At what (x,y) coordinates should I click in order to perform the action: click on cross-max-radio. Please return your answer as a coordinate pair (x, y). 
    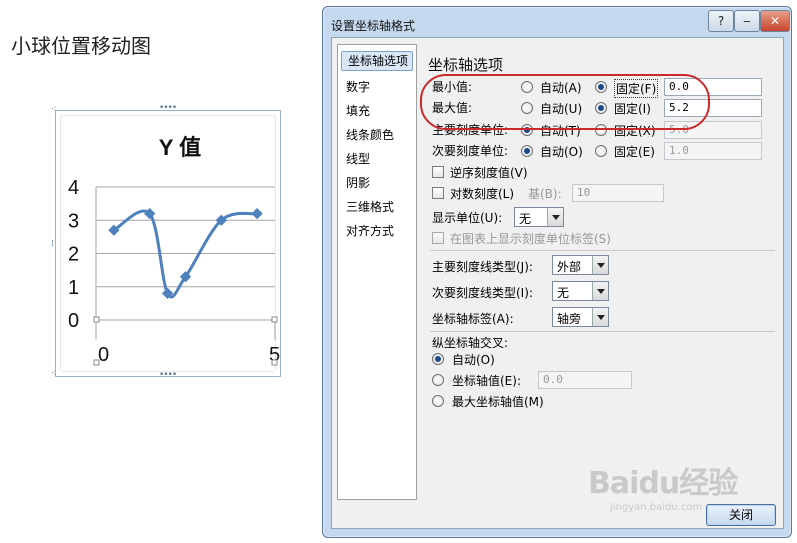
    Looking at the image, I should click on (438, 401).